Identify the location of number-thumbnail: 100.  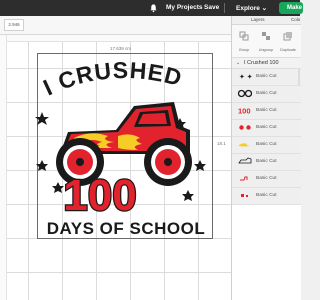
(244, 111).